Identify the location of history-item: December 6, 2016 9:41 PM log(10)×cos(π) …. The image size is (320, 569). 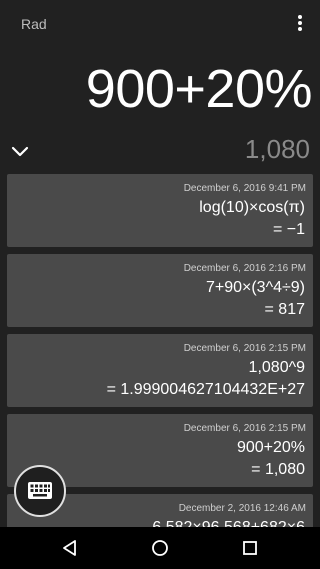
(160, 210).